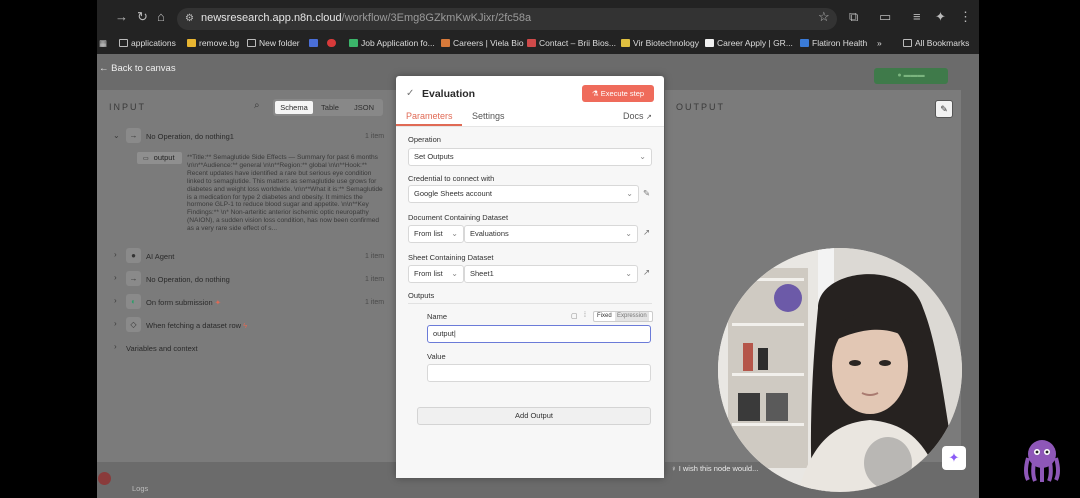 This screenshot has width=1080, height=498. What do you see at coordinates (534, 416) in the screenshot?
I see `add-output-button: Add Output` at bounding box center [534, 416].